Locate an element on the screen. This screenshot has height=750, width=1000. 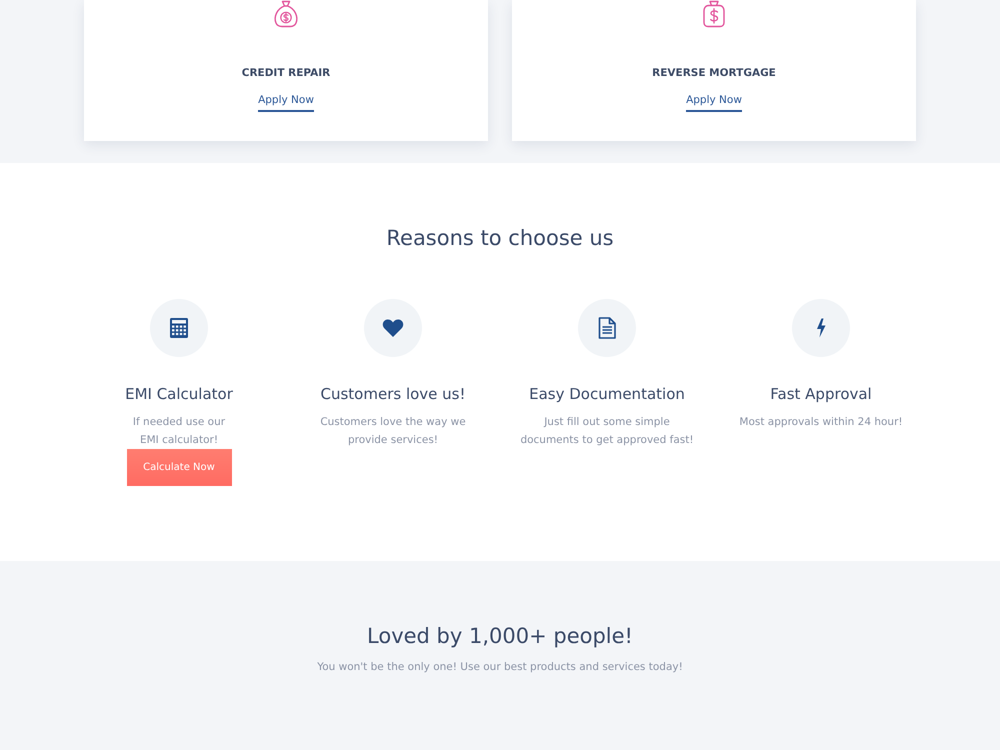
calculator-icon is located at coordinates (179, 328).